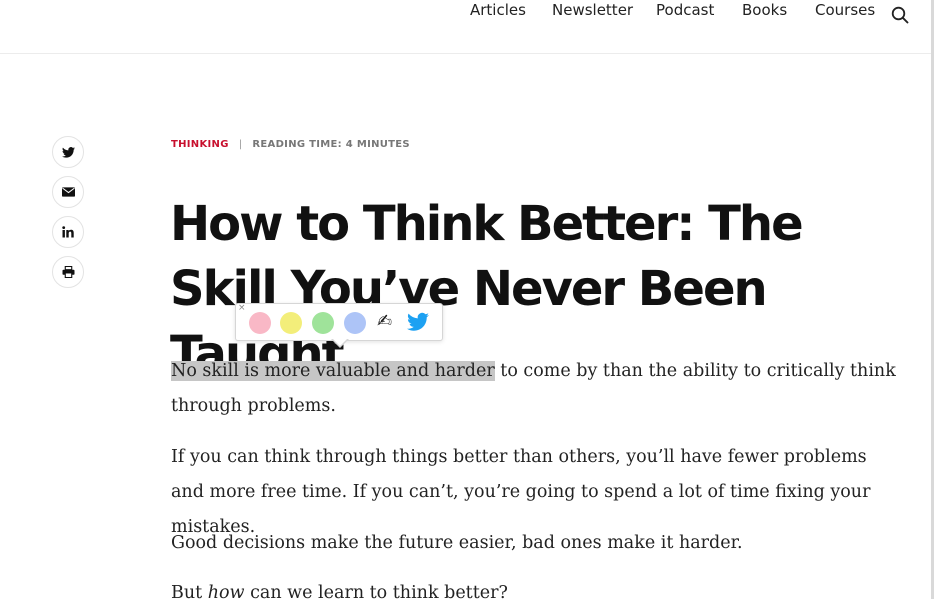  I want to click on paragraph-4-start: But, so click(189, 593).